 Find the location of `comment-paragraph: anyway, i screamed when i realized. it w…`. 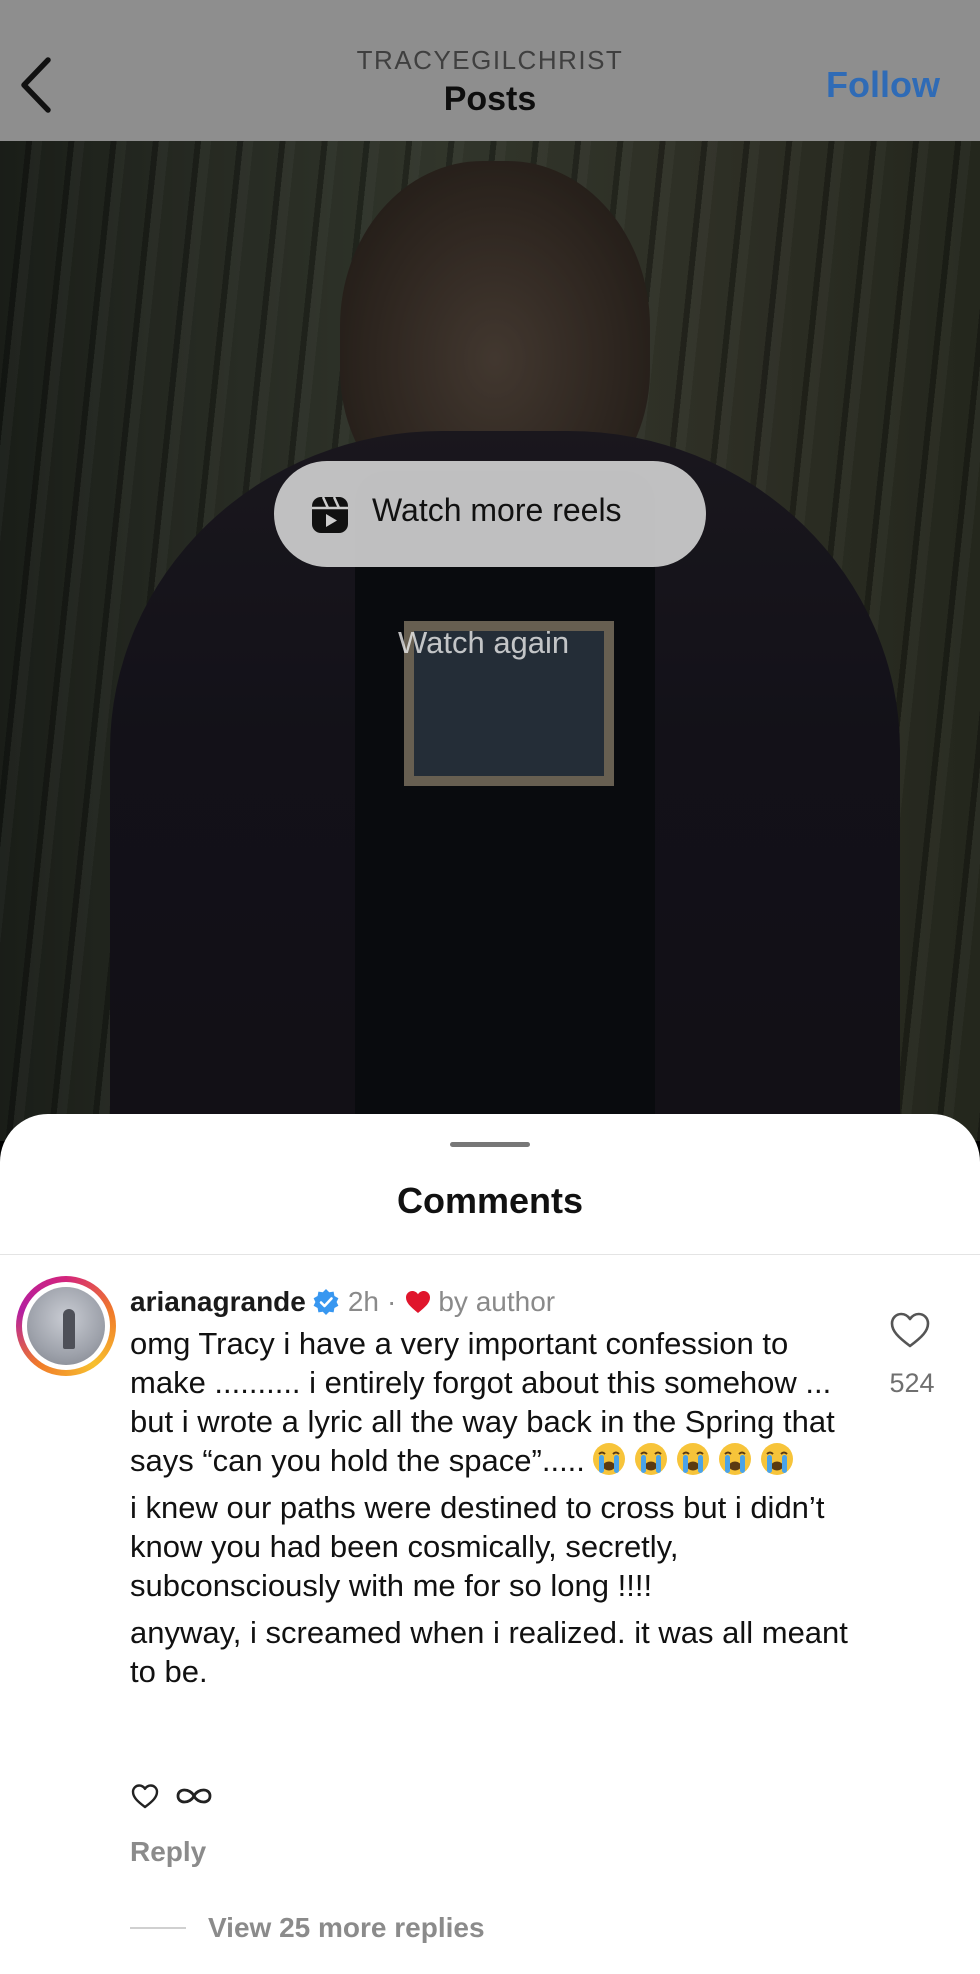

comment-paragraph: anyway, i screamed when i realized. it w… is located at coordinates (489, 1652).